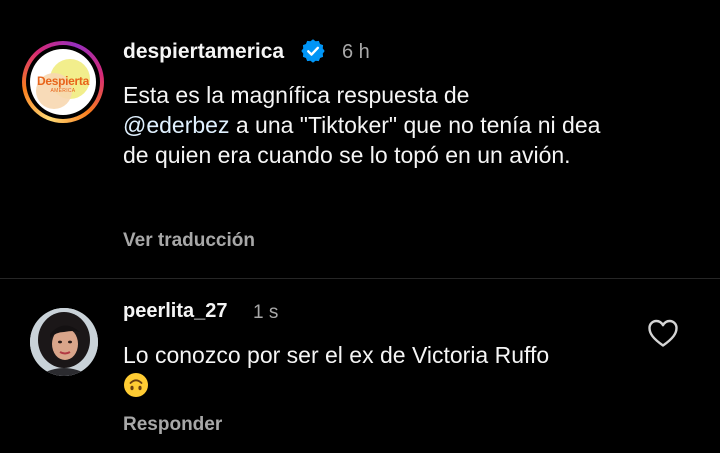 This screenshot has width=720, height=453. What do you see at coordinates (313, 51) in the screenshot?
I see `verified-badge-icon` at bounding box center [313, 51].